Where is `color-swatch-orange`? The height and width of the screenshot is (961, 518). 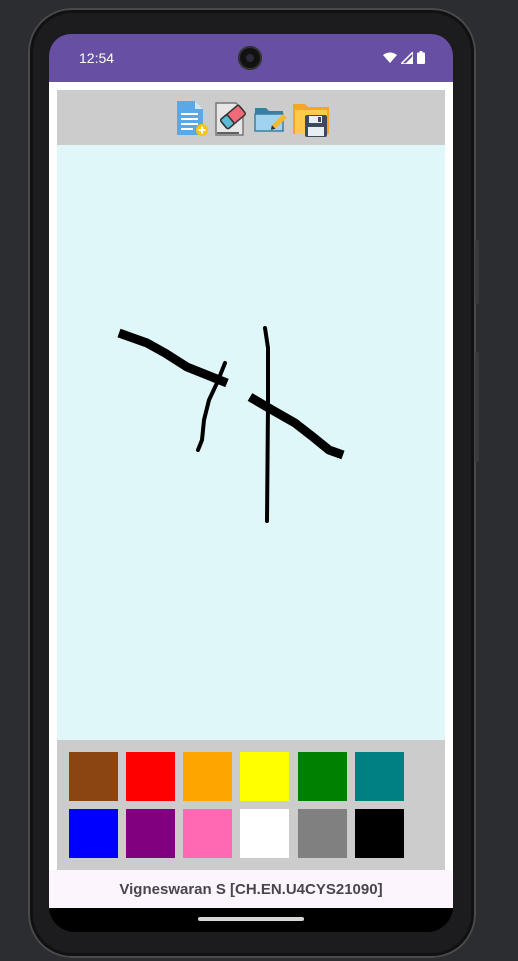
color-swatch-orange is located at coordinates (207, 776).